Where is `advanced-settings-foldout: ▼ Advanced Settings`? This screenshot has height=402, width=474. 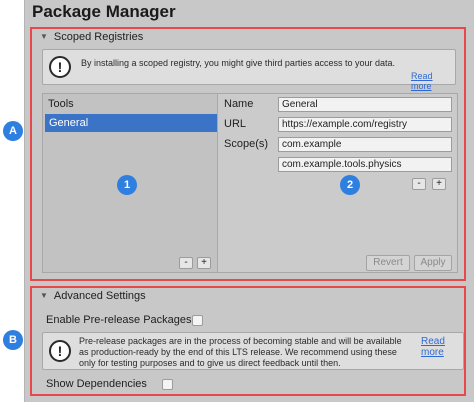 advanced-settings-foldout: ▼ Advanced Settings is located at coordinates (93, 296).